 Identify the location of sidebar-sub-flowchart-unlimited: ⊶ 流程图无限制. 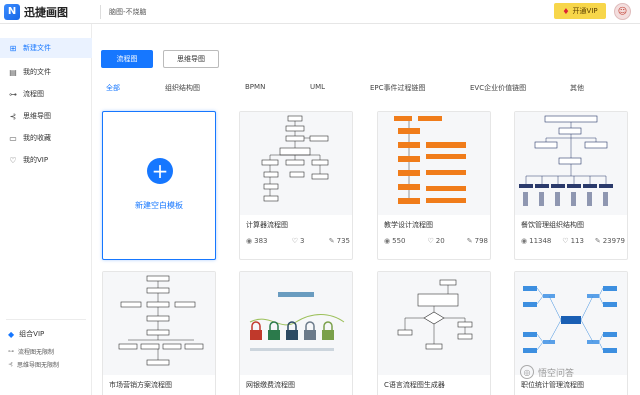
(31, 351).